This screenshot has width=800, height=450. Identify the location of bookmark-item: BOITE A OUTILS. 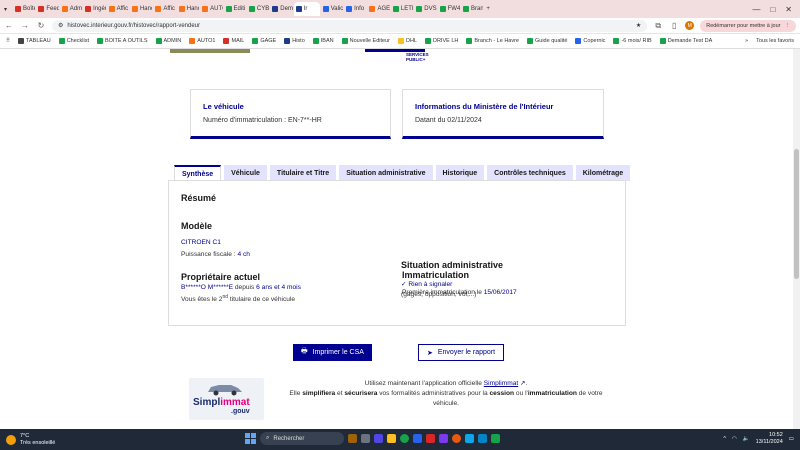
(122, 41).